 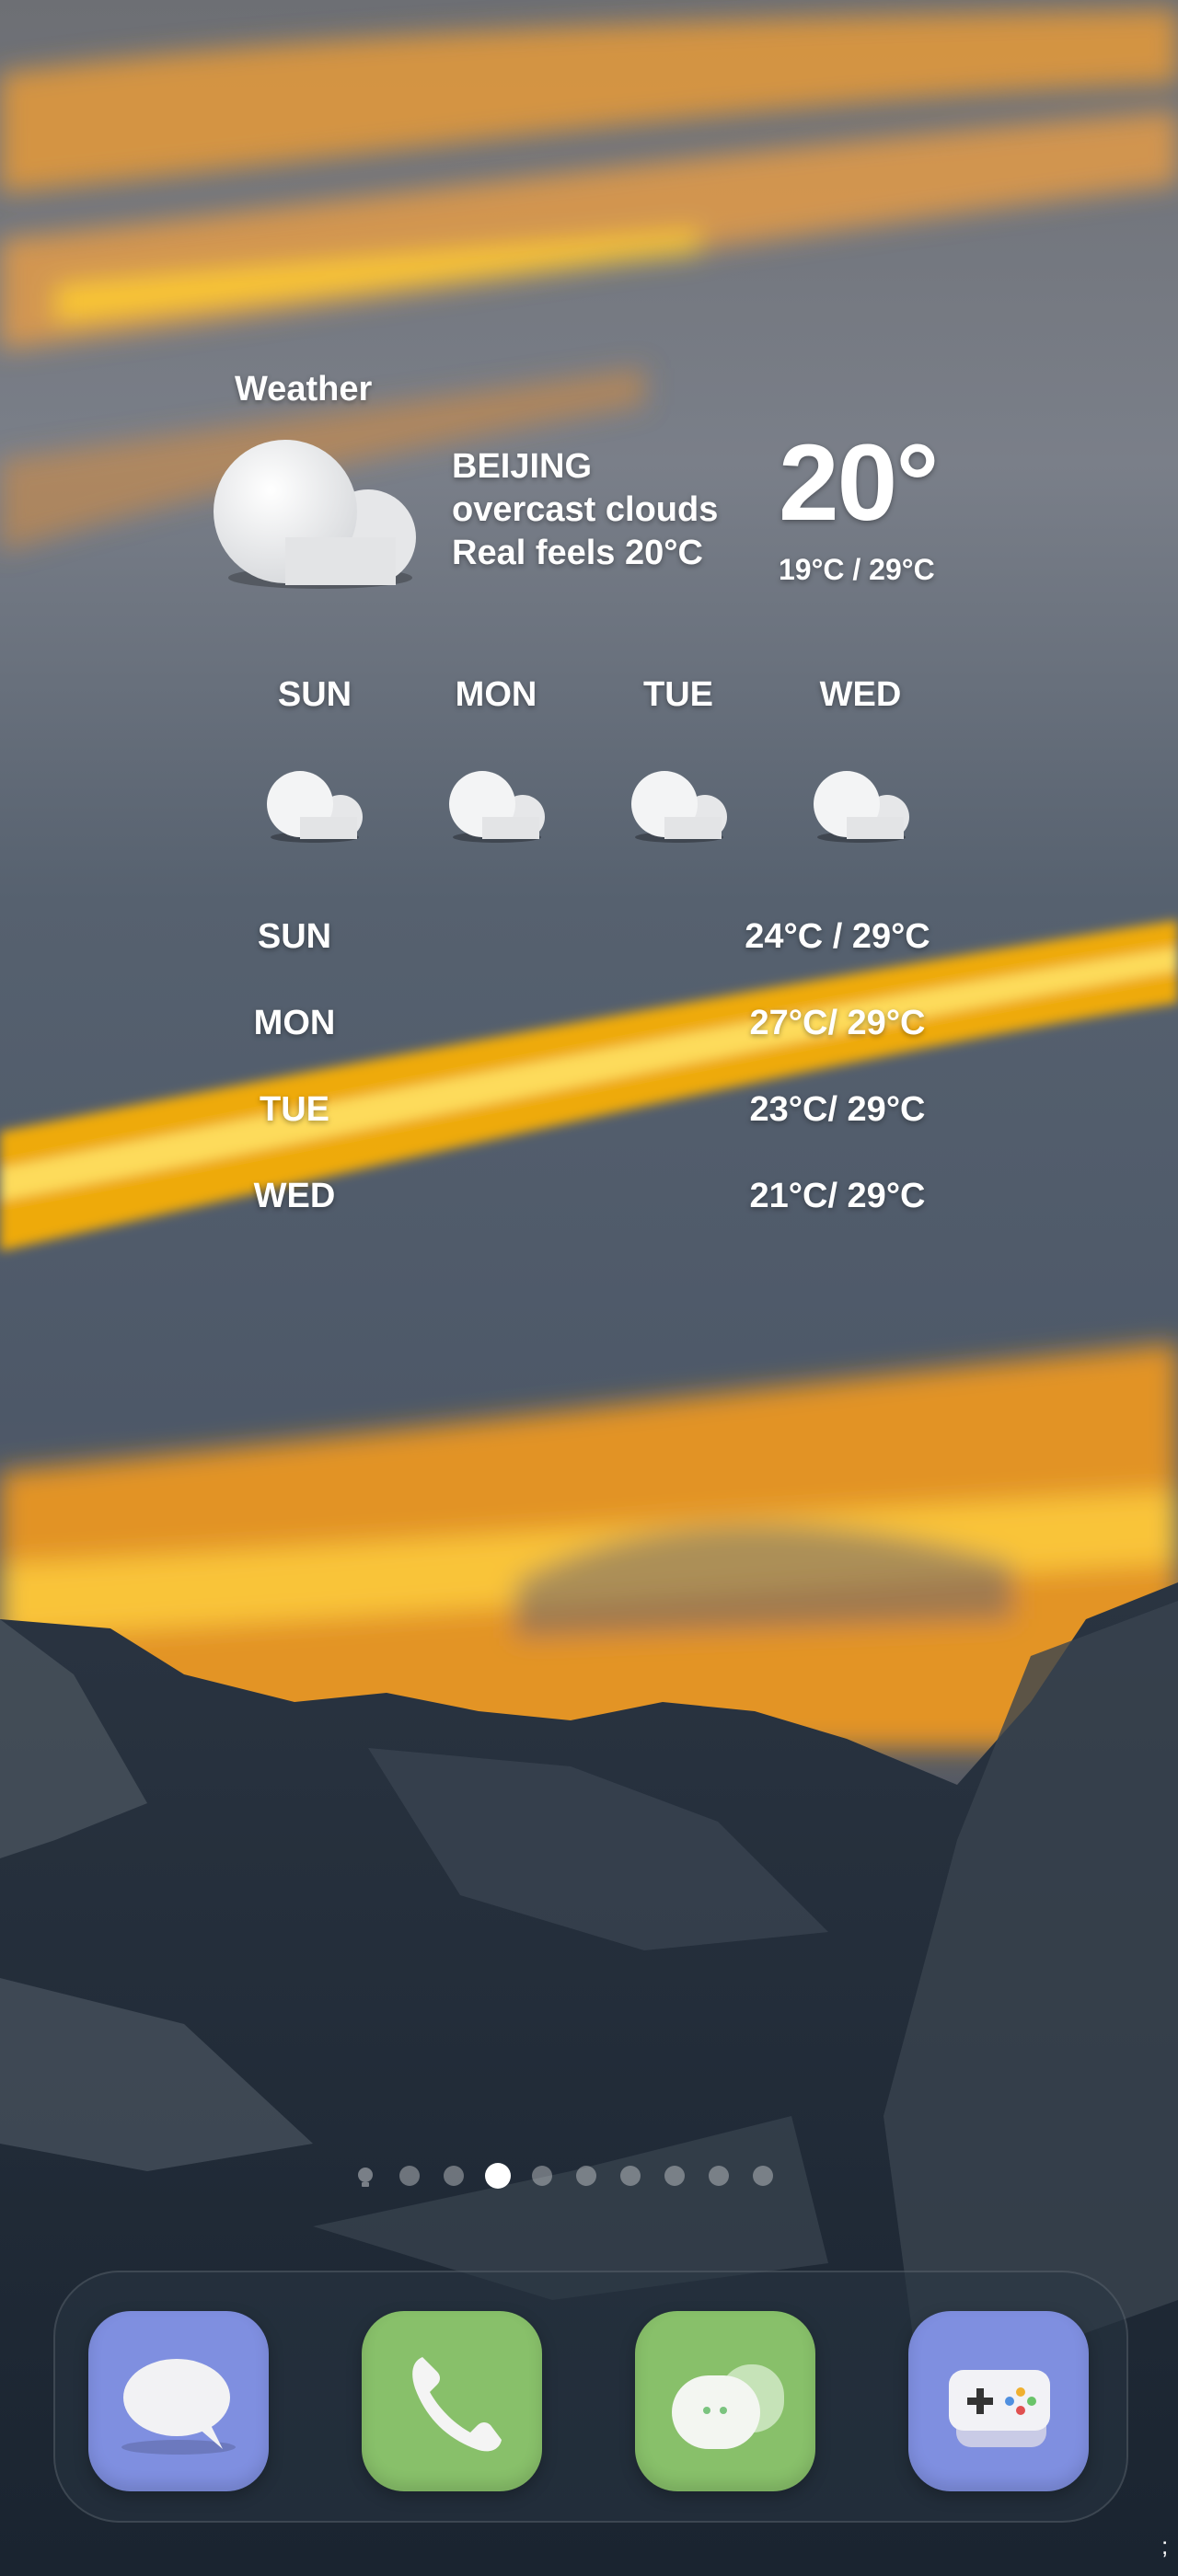 What do you see at coordinates (457, 2404) in the screenshot?
I see `phone-icon` at bounding box center [457, 2404].